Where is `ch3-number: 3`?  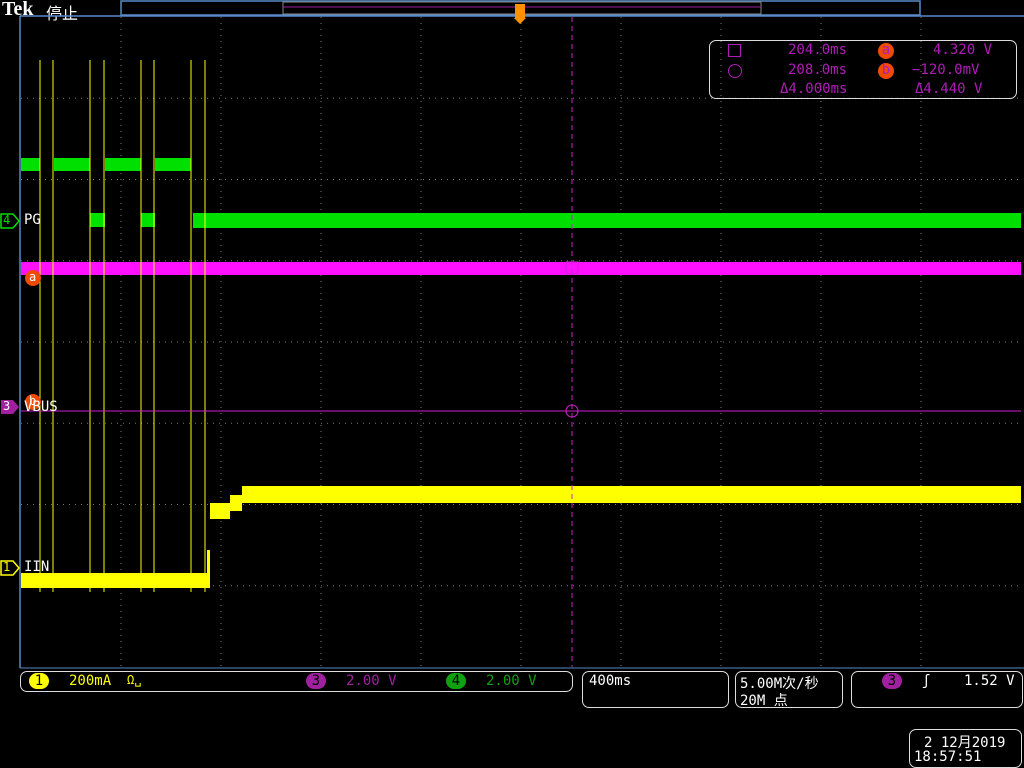
ch3-number: 3 is located at coordinates (7, 406).